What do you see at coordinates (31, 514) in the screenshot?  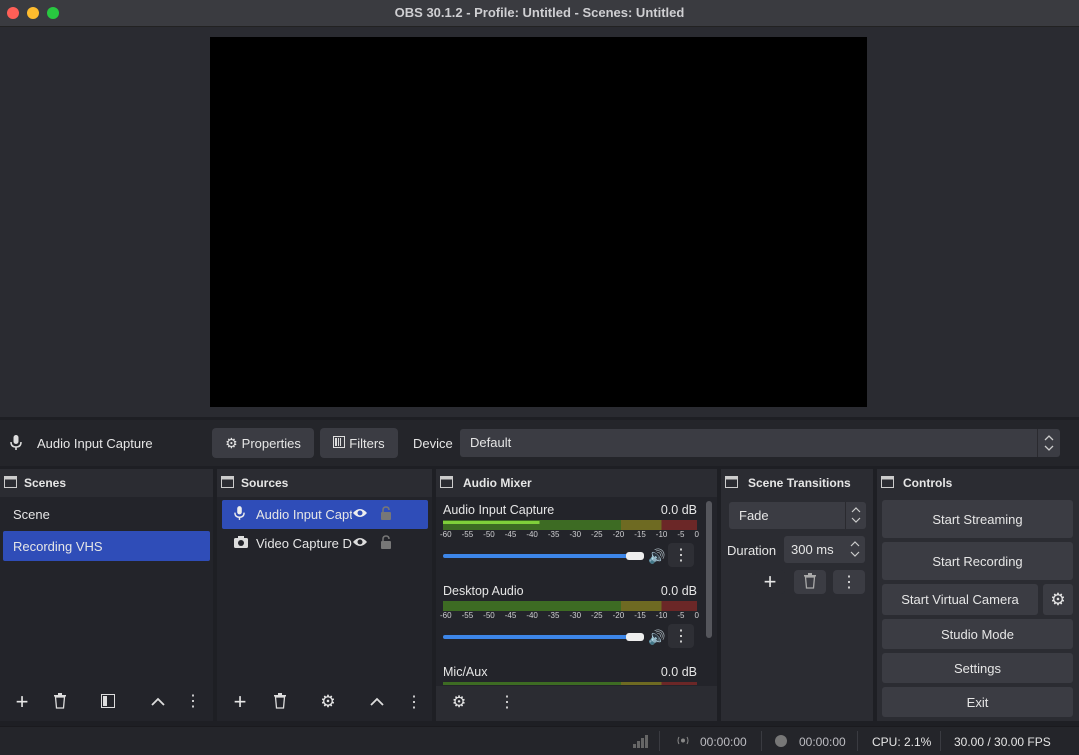 I see `scene-item-label: Scene` at bounding box center [31, 514].